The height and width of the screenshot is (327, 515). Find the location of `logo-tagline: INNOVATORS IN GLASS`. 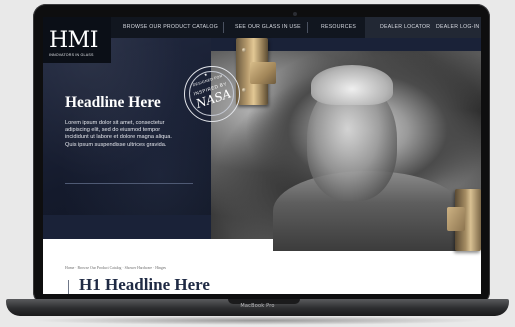

logo-tagline: INNOVATORS IN GLASS is located at coordinates (71, 55).